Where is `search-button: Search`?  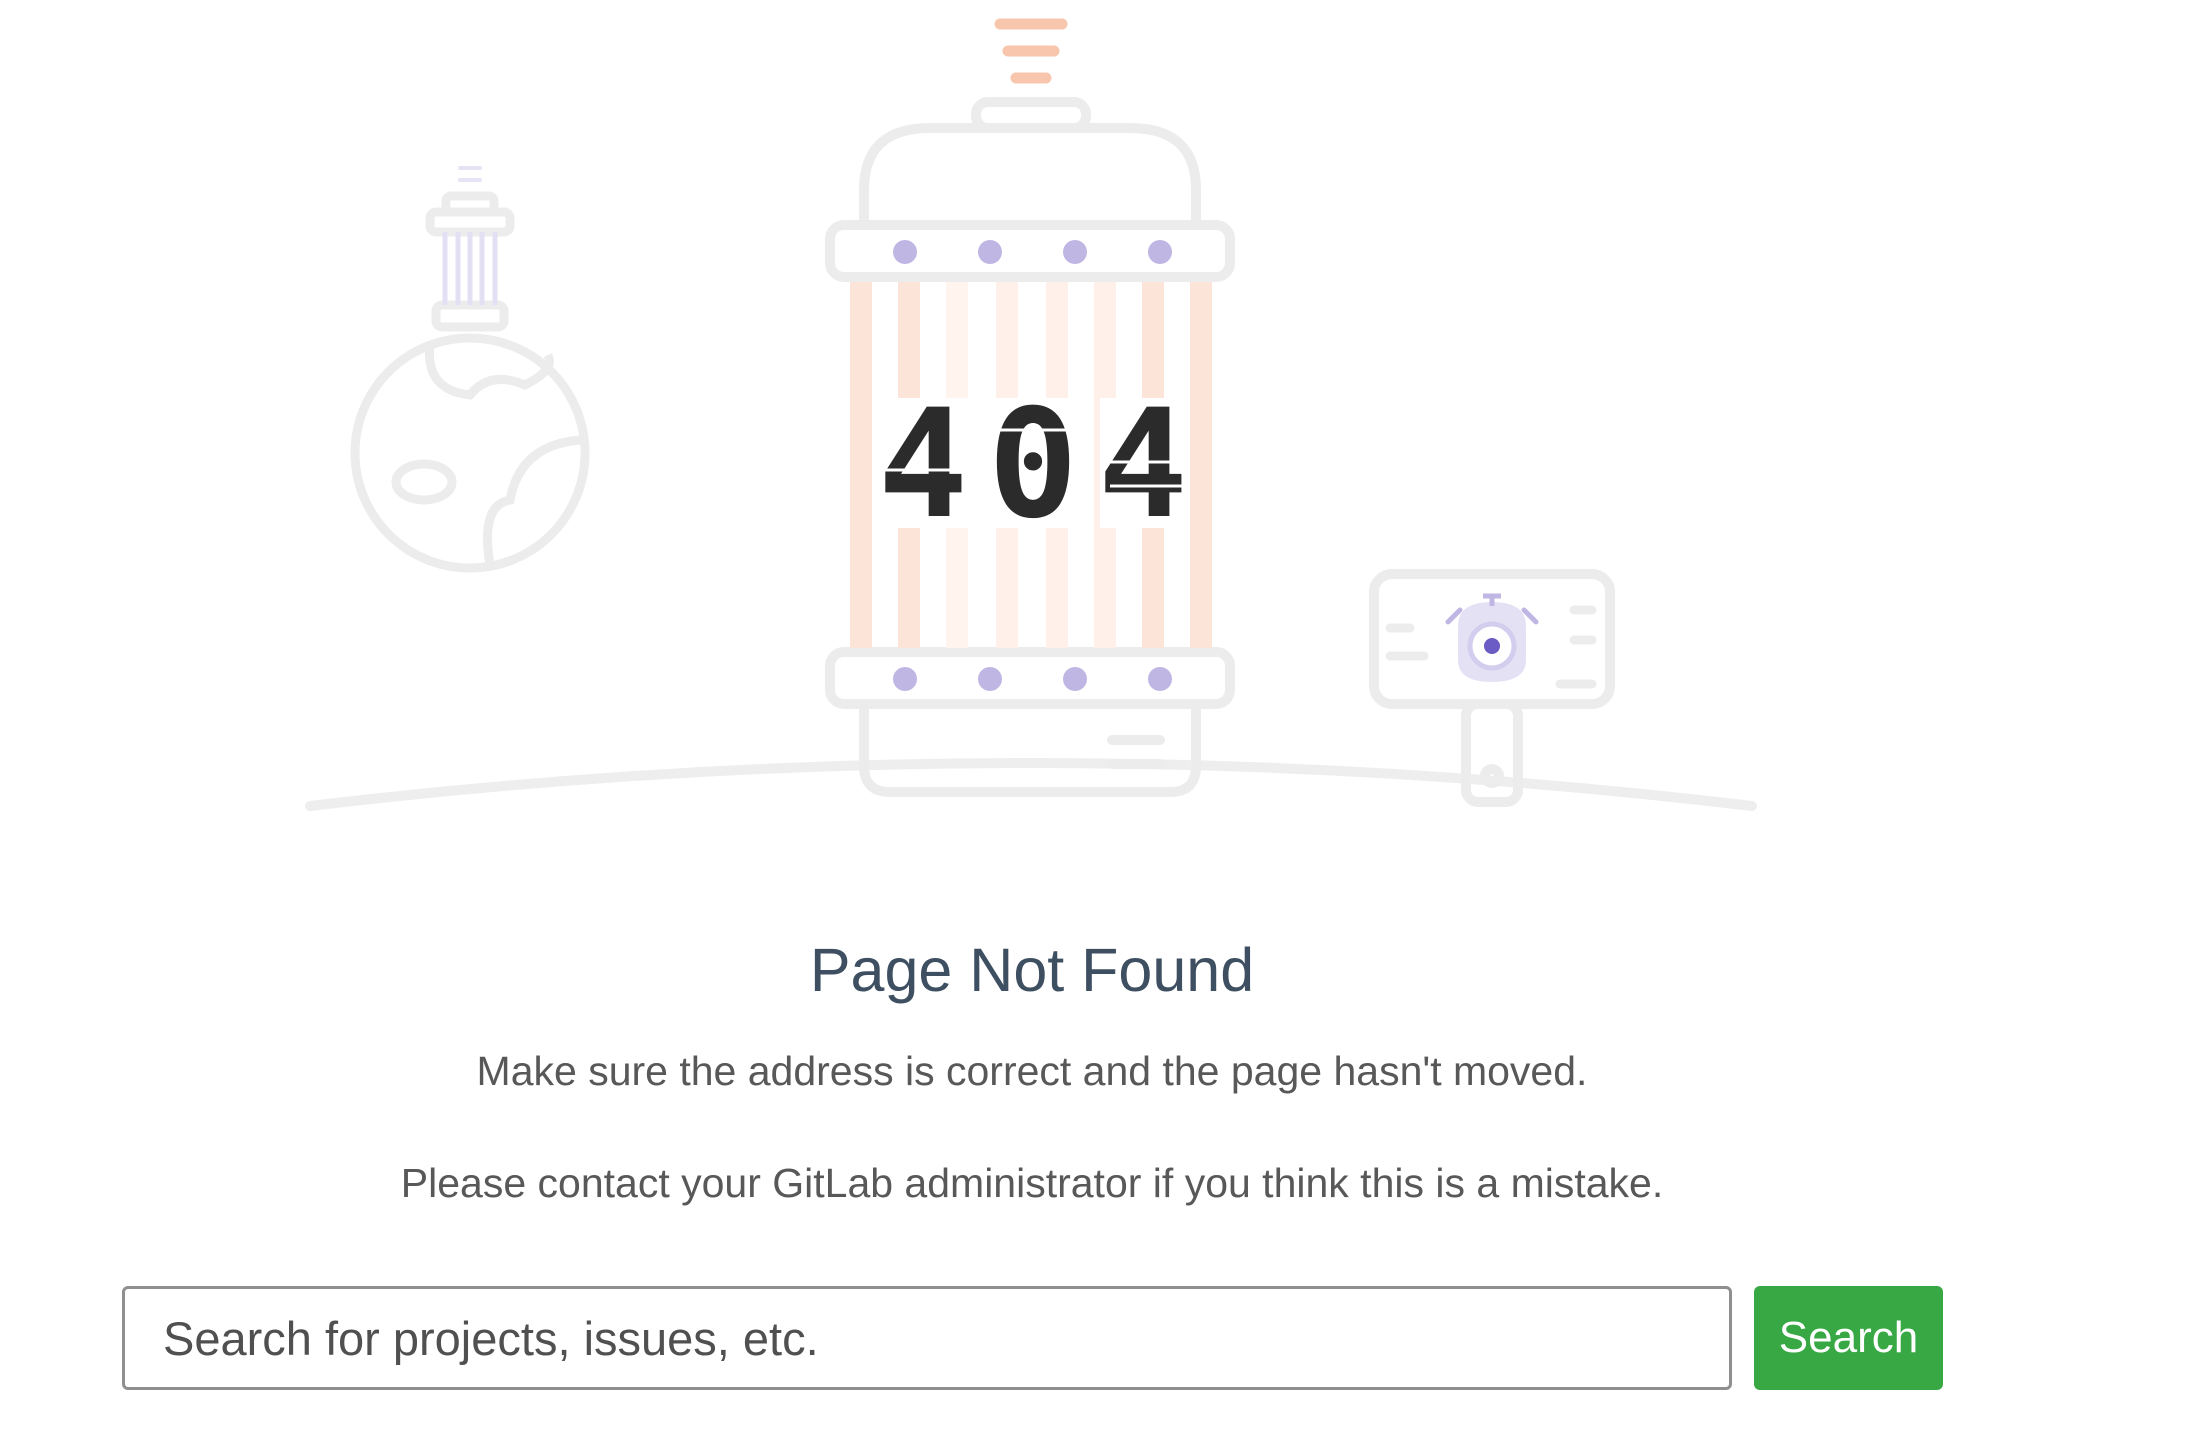
search-button: Search is located at coordinates (1848, 1338).